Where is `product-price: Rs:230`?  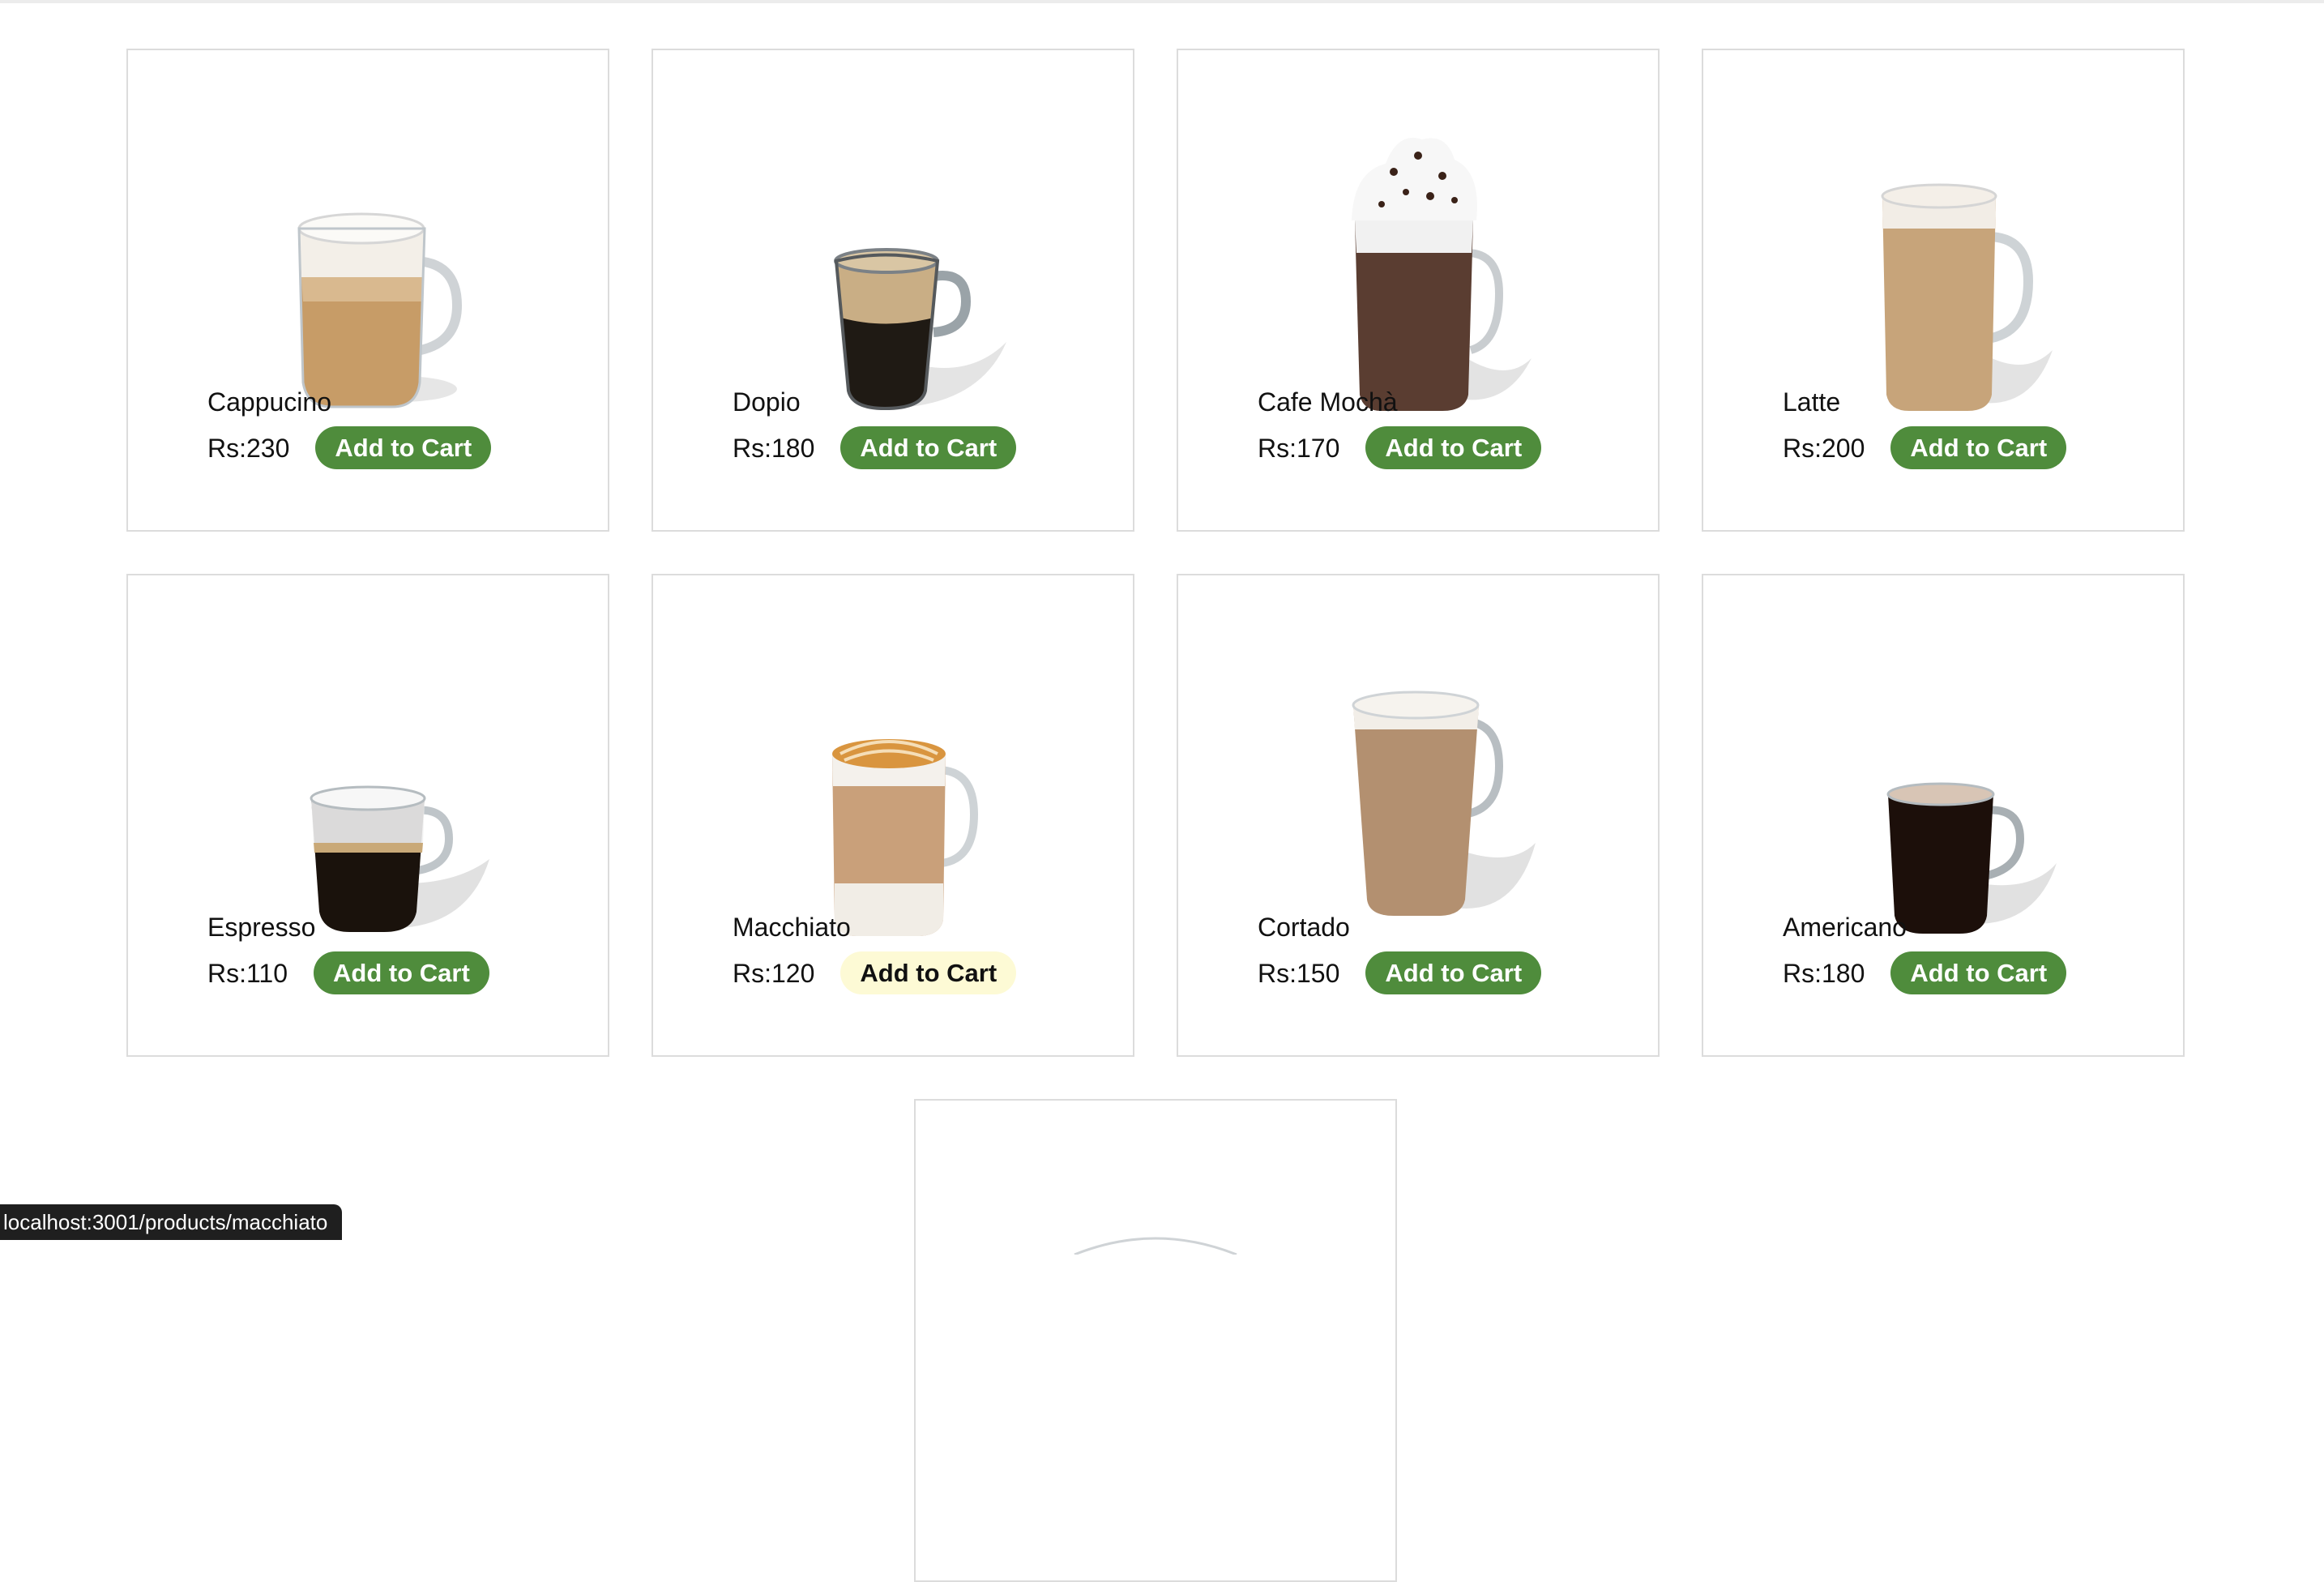 product-price: Rs:230 is located at coordinates (248, 448).